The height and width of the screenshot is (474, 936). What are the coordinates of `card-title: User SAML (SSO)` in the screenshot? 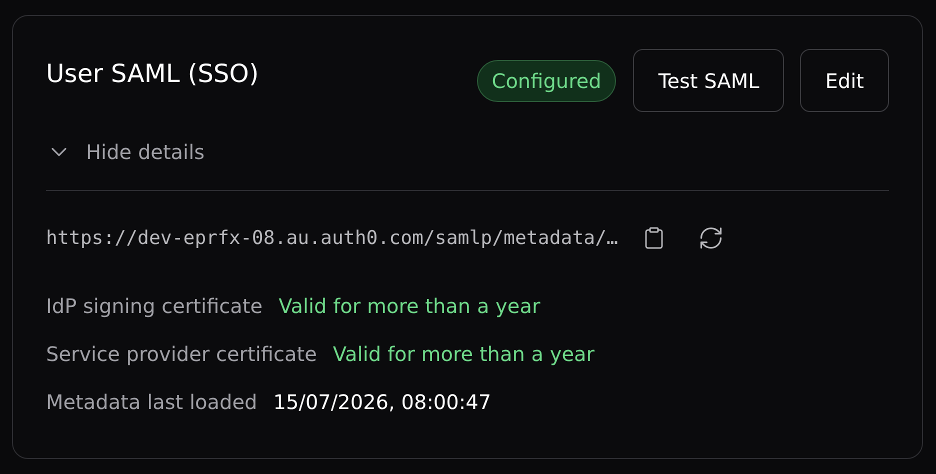 It's located at (152, 74).